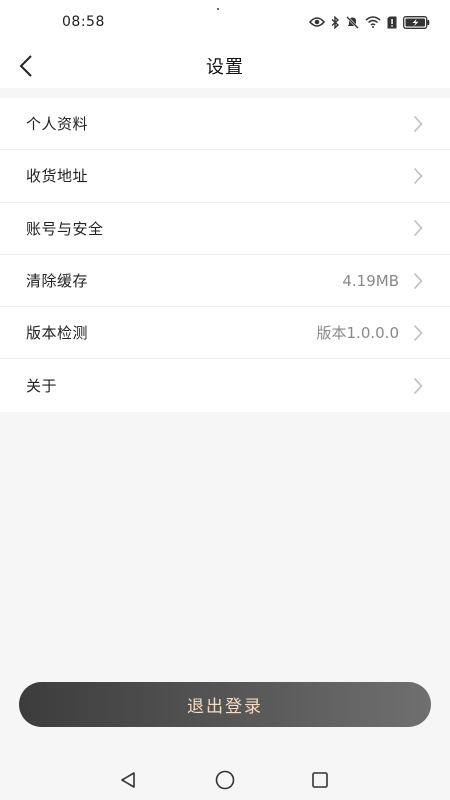 The width and height of the screenshot is (450, 800). Describe the element at coordinates (57, 124) in the screenshot. I see `settings-item-label: 个人资料` at that location.